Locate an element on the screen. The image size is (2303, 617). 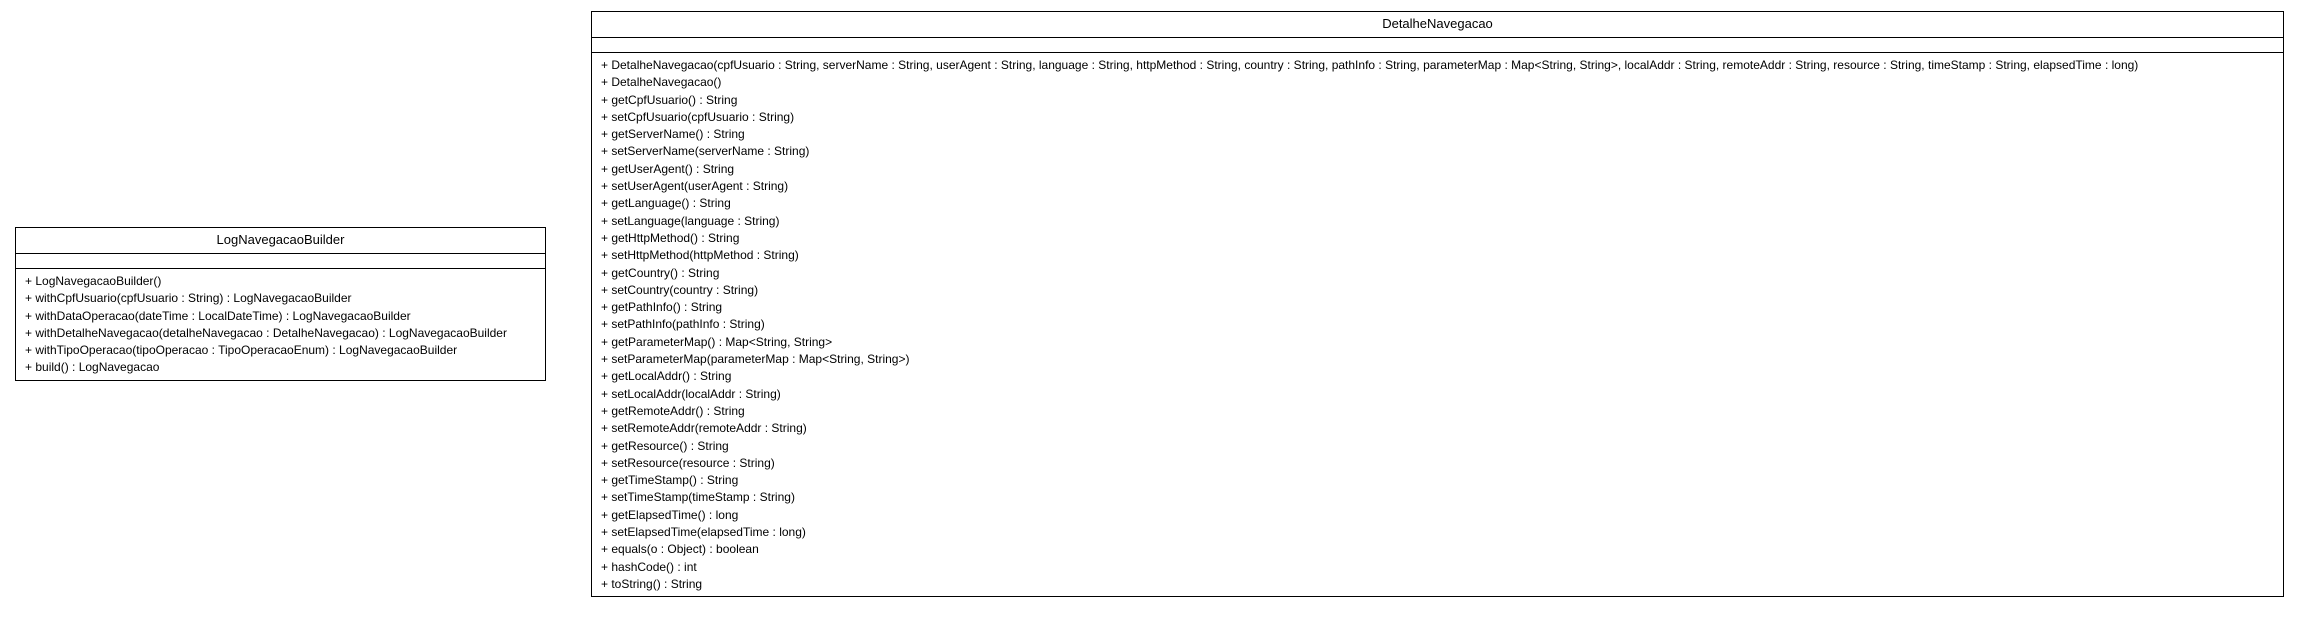
operation-row: + setLanguage(language : String) is located at coordinates (690, 220).